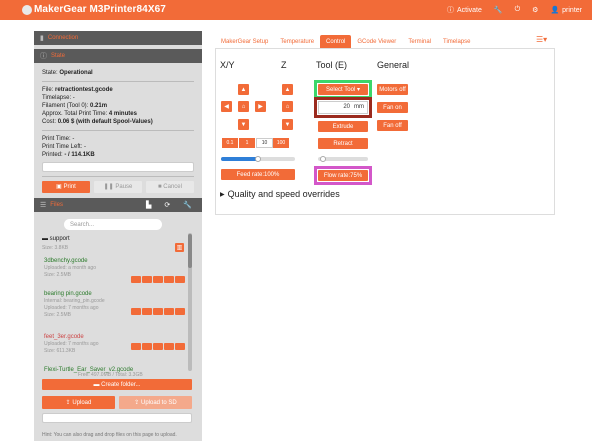  Describe the element at coordinates (392, 125) in the screenshot. I see `fan-off-button: Fan off` at that location.